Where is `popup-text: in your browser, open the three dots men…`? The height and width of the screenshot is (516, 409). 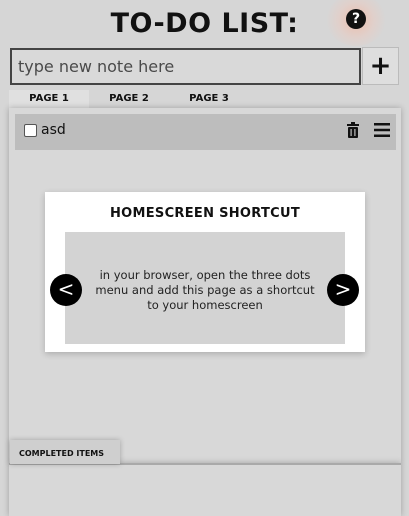
popup-text: in your browser, open the three dots men… is located at coordinates (205, 290).